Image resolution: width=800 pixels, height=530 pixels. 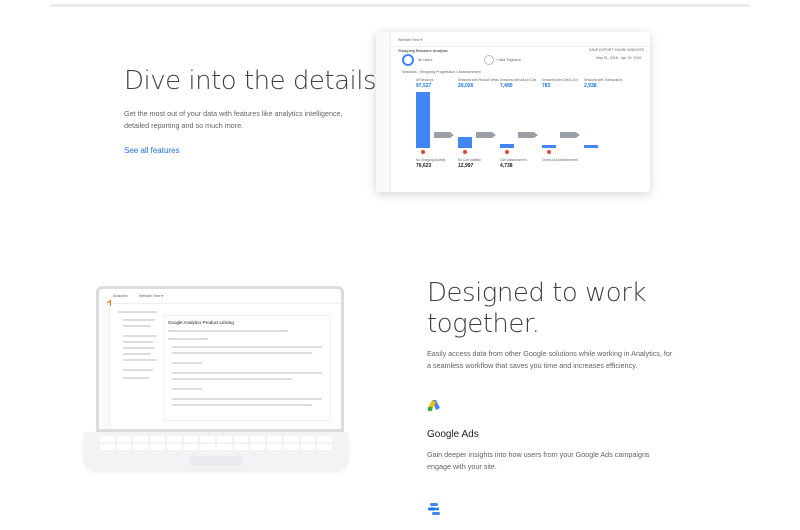 I want to click on segment-all-users: All Users, so click(x=425, y=60).